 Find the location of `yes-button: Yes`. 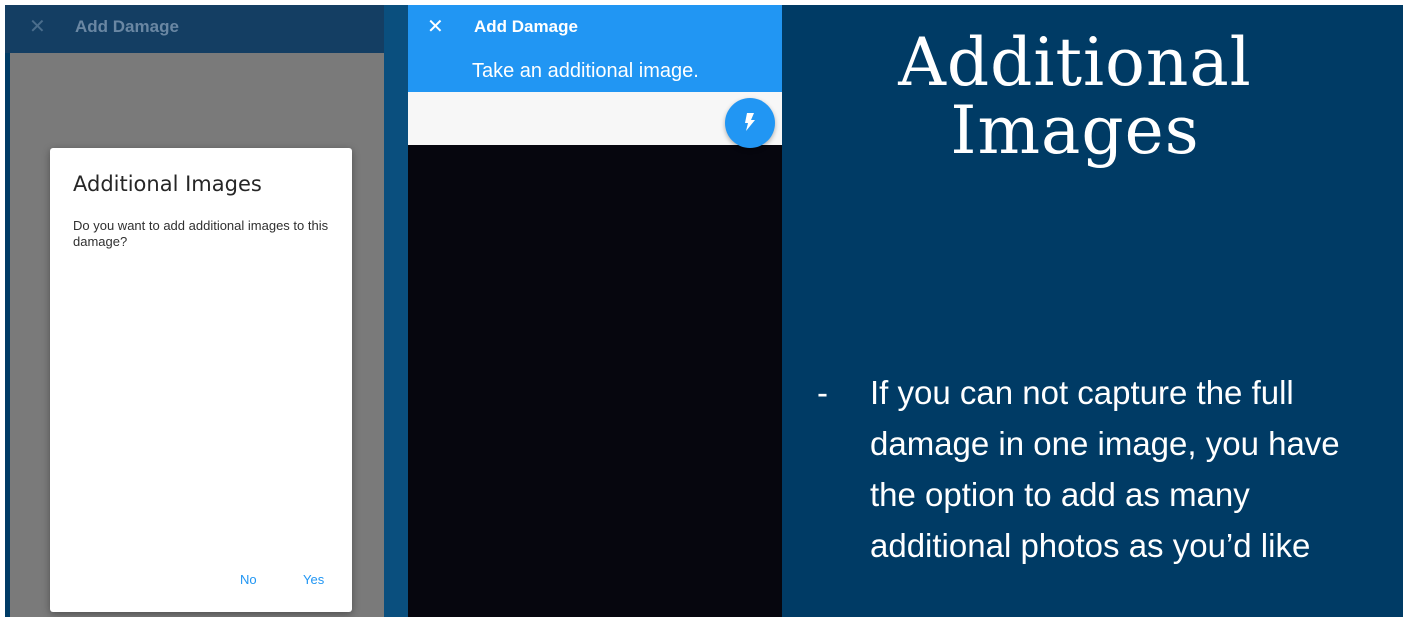

yes-button: Yes is located at coordinates (313, 579).